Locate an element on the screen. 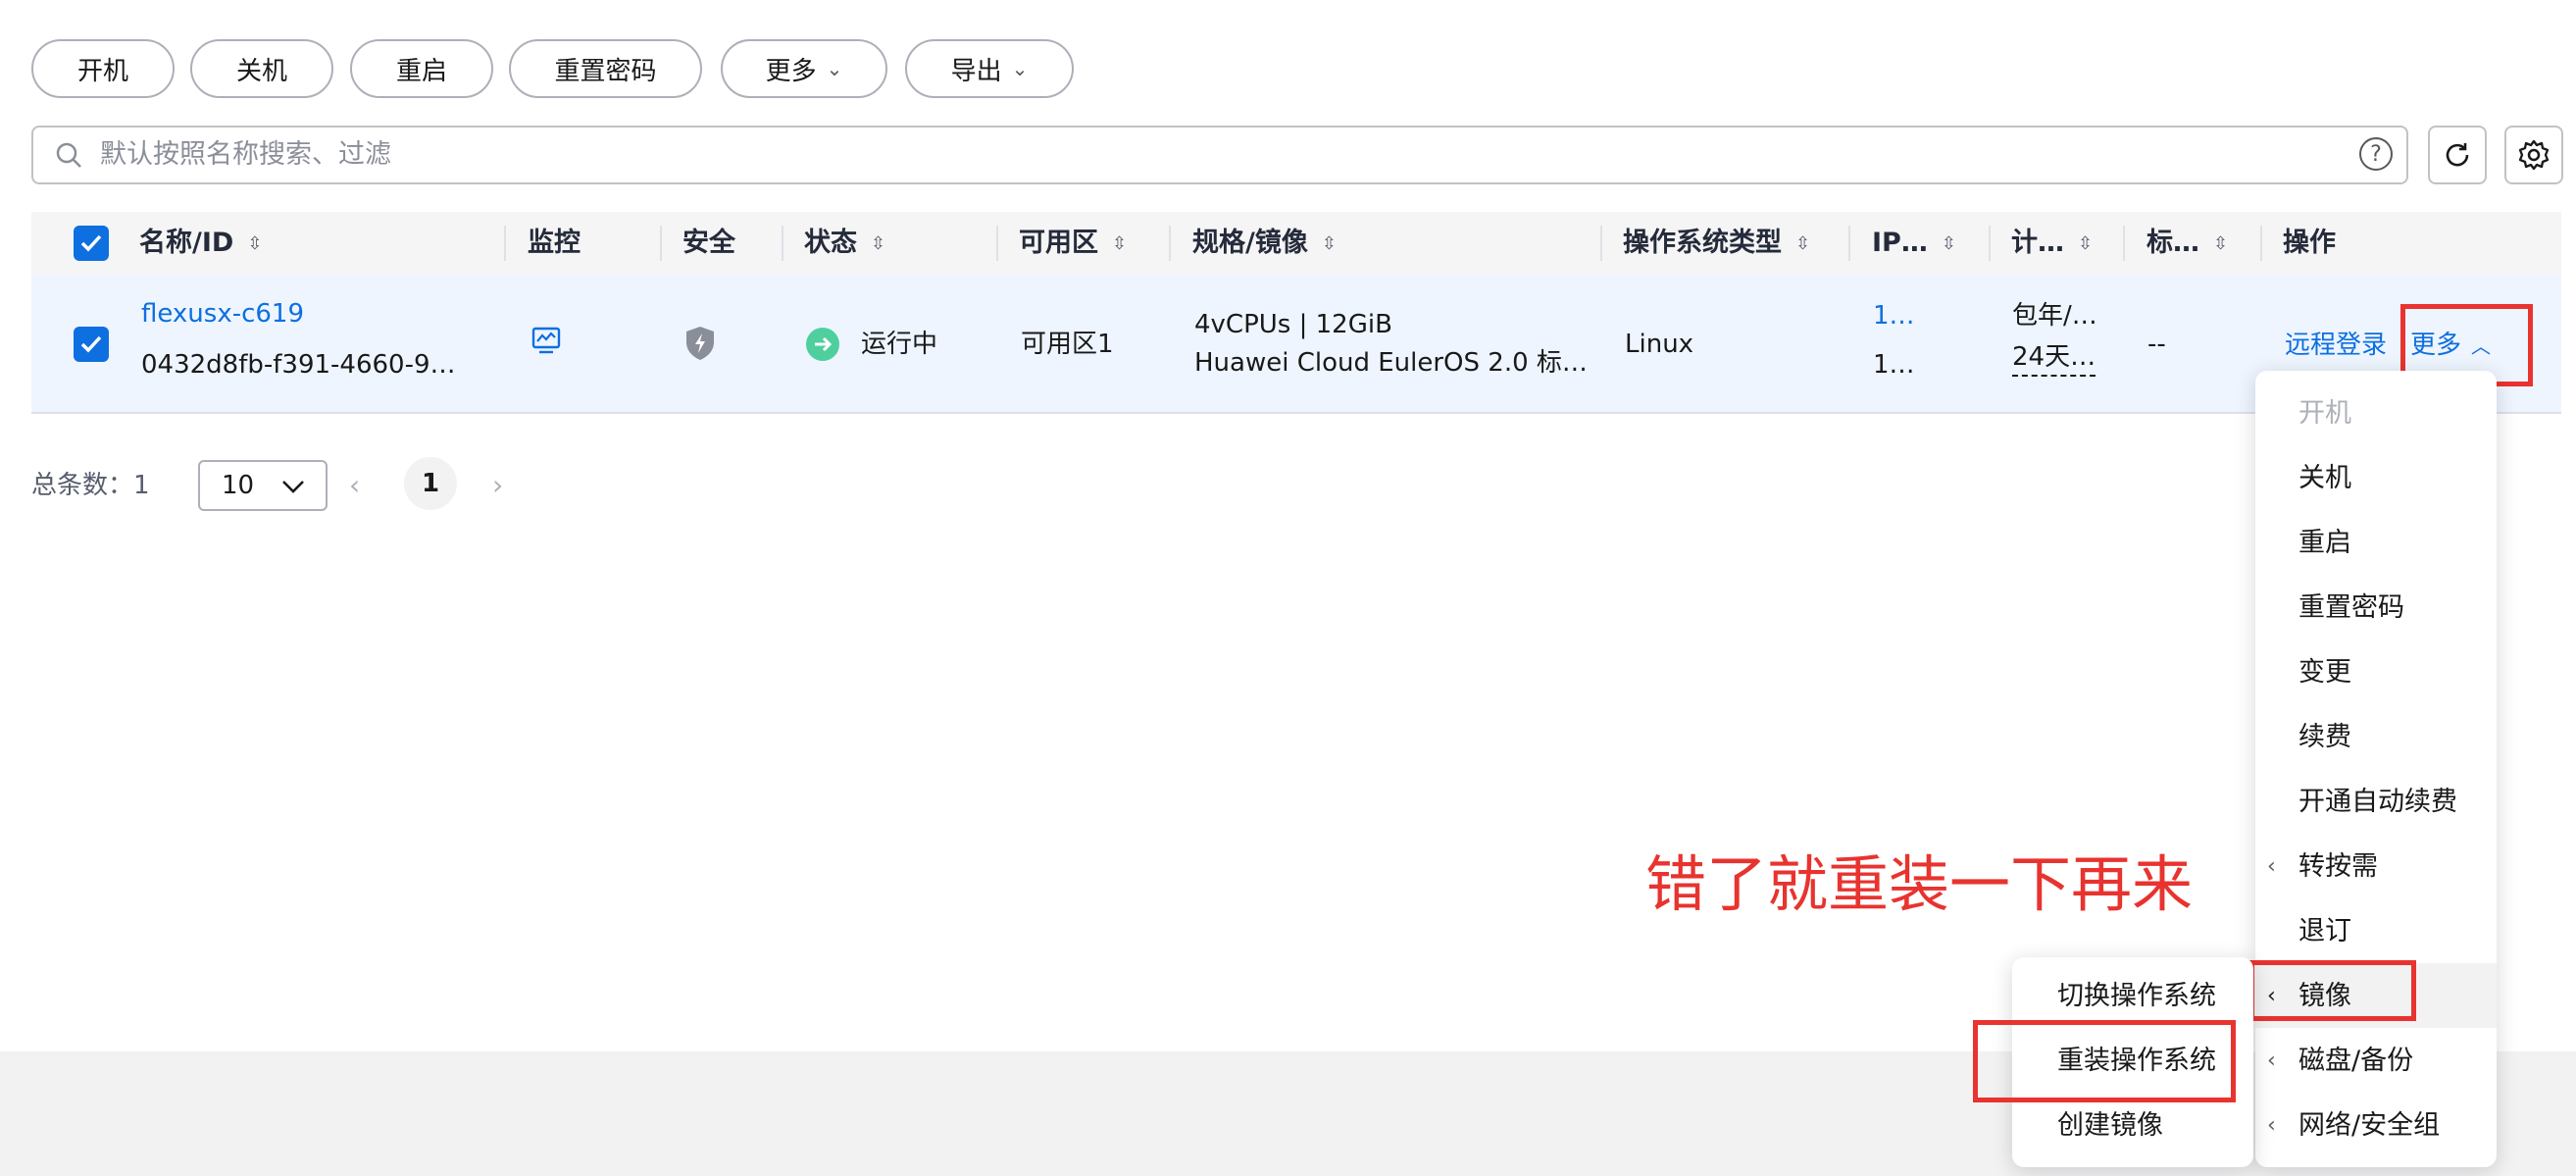 The height and width of the screenshot is (1176, 2576). prev-page-icon: ‹ is located at coordinates (355, 485).